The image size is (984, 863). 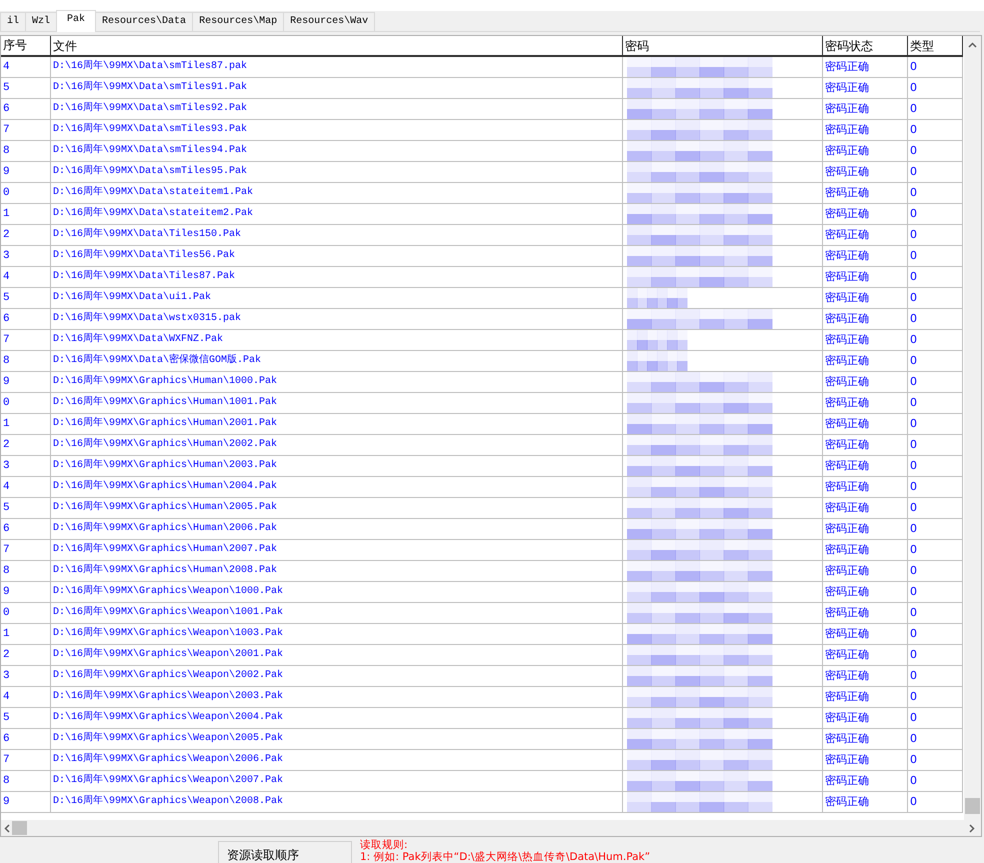 What do you see at coordinates (337, 697) in the screenshot?
I see `table-cell: D:\16周年\99MX\Graphics\Weapon\2003.Pak` at bounding box center [337, 697].